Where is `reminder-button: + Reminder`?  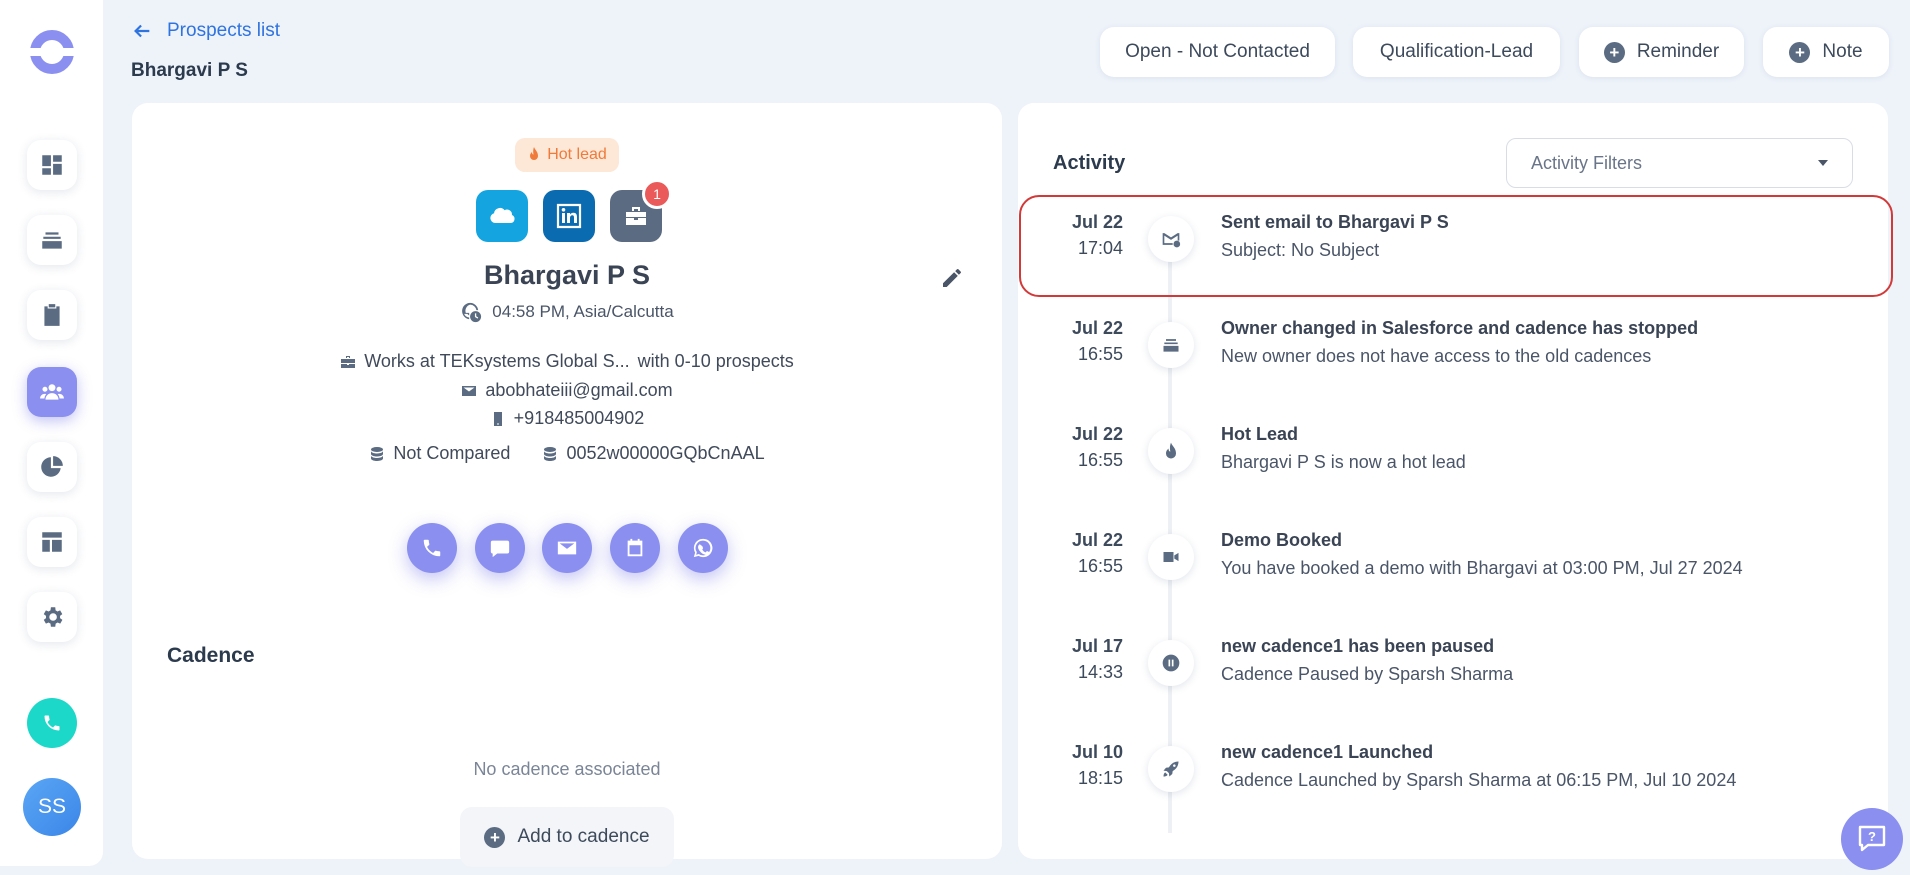 reminder-button: + Reminder is located at coordinates (1661, 52).